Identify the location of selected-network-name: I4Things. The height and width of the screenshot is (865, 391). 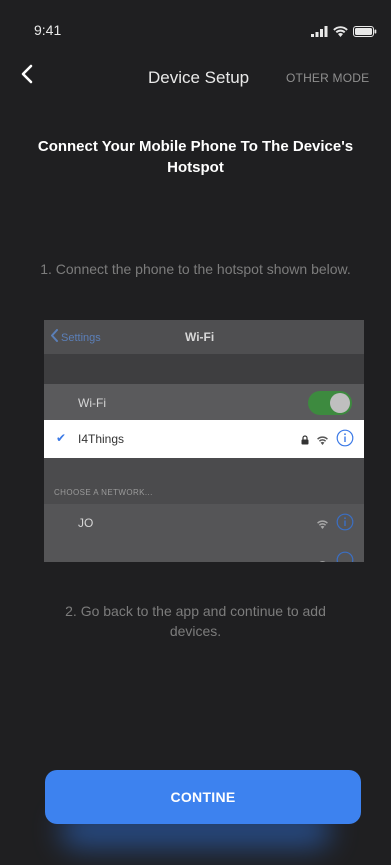
(101, 439).